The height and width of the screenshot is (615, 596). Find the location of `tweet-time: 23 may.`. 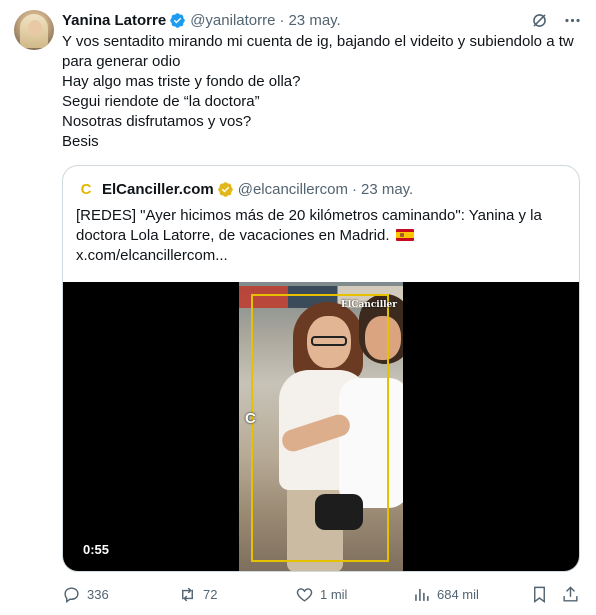

tweet-time: 23 may. is located at coordinates (314, 20).